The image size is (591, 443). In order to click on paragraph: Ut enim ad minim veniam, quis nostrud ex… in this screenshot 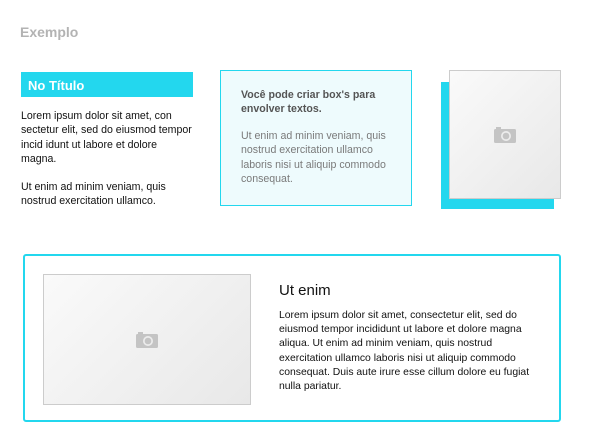, I will do `click(93, 194)`.